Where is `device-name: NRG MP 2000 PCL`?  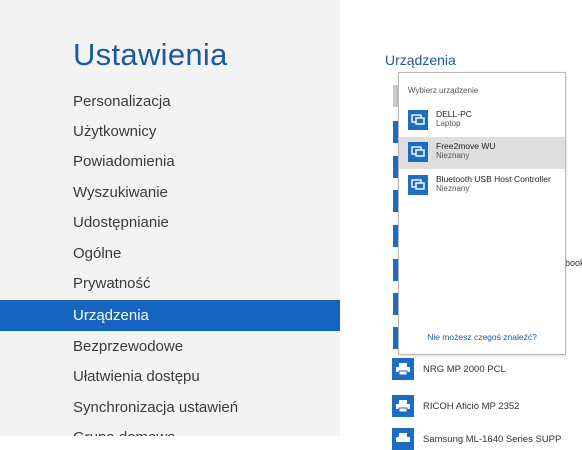
device-name: NRG MP 2000 PCL is located at coordinates (464, 369).